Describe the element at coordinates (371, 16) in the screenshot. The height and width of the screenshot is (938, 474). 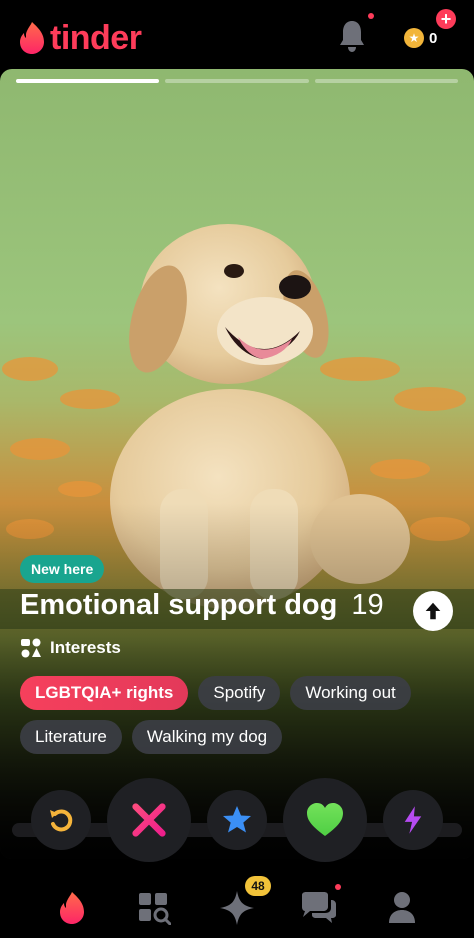
I see `notification-dot` at that location.